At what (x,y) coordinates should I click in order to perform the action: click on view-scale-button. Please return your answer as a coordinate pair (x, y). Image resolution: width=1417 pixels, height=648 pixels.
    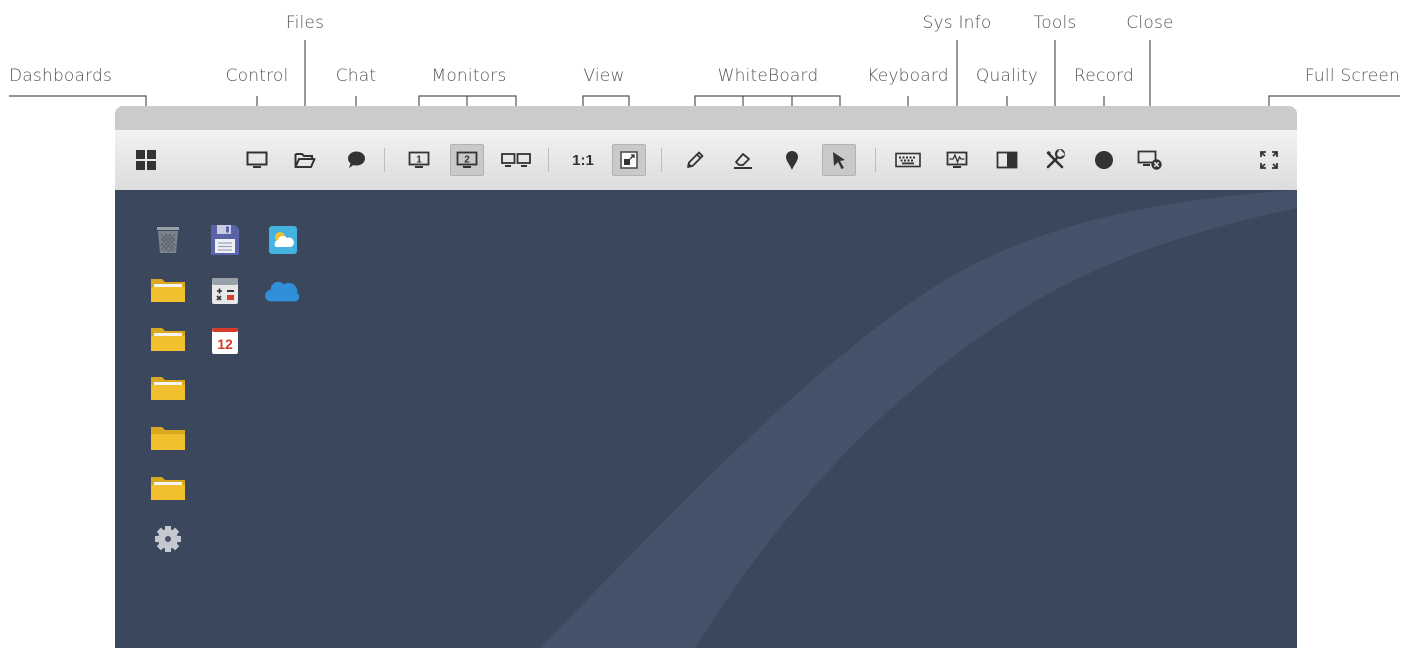
    Looking at the image, I should click on (629, 160).